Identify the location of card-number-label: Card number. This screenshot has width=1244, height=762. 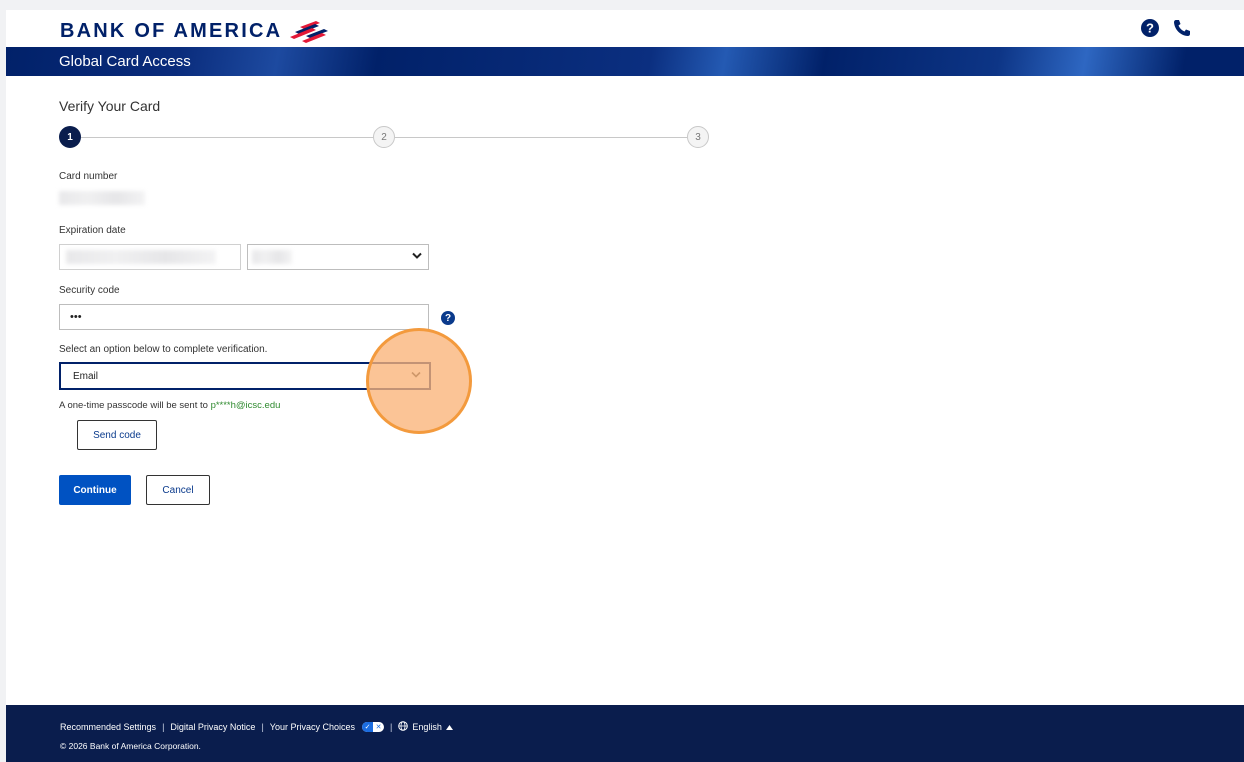
(88, 176).